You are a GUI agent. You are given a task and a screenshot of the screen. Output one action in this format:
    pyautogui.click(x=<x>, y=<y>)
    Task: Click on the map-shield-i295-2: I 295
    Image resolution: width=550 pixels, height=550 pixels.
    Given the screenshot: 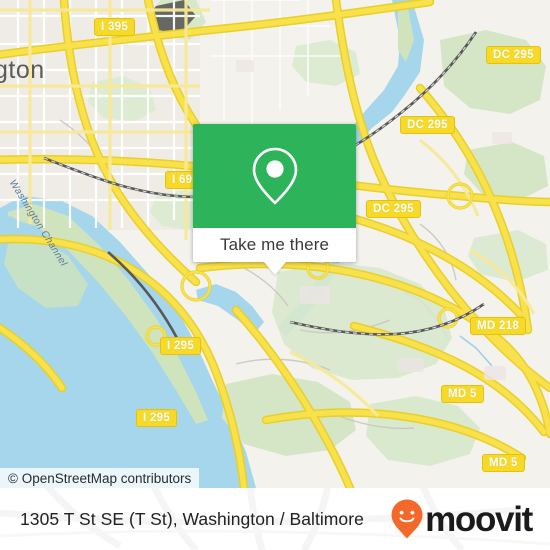 What is the action you would take?
    pyautogui.click(x=157, y=418)
    